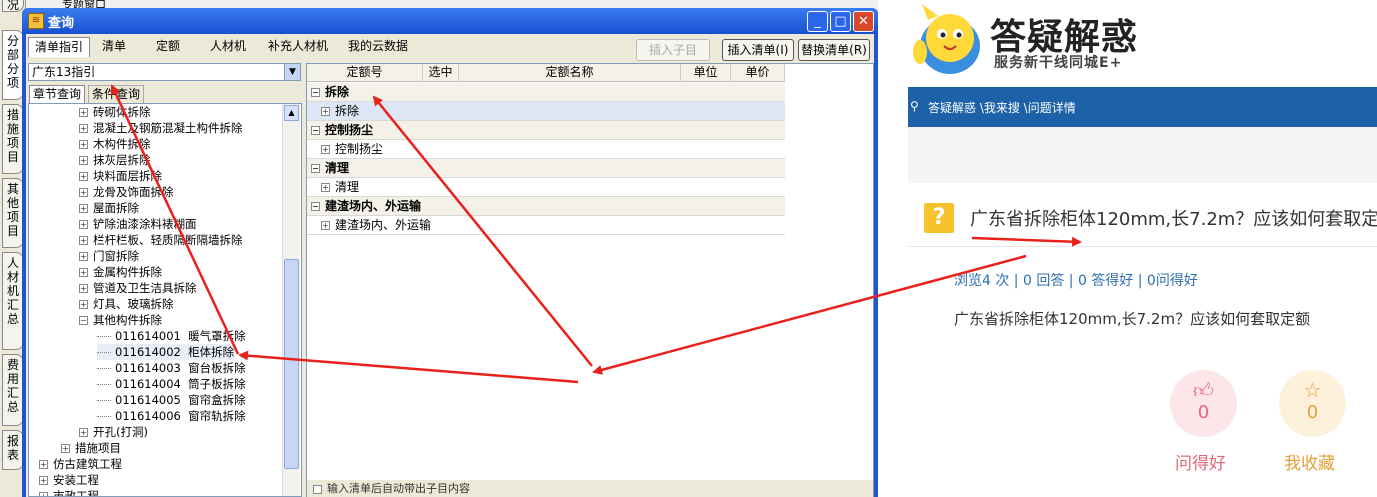  Describe the element at coordinates (673, 50) in the screenshot. I see `insert-child-button: 插入子目` at that location.